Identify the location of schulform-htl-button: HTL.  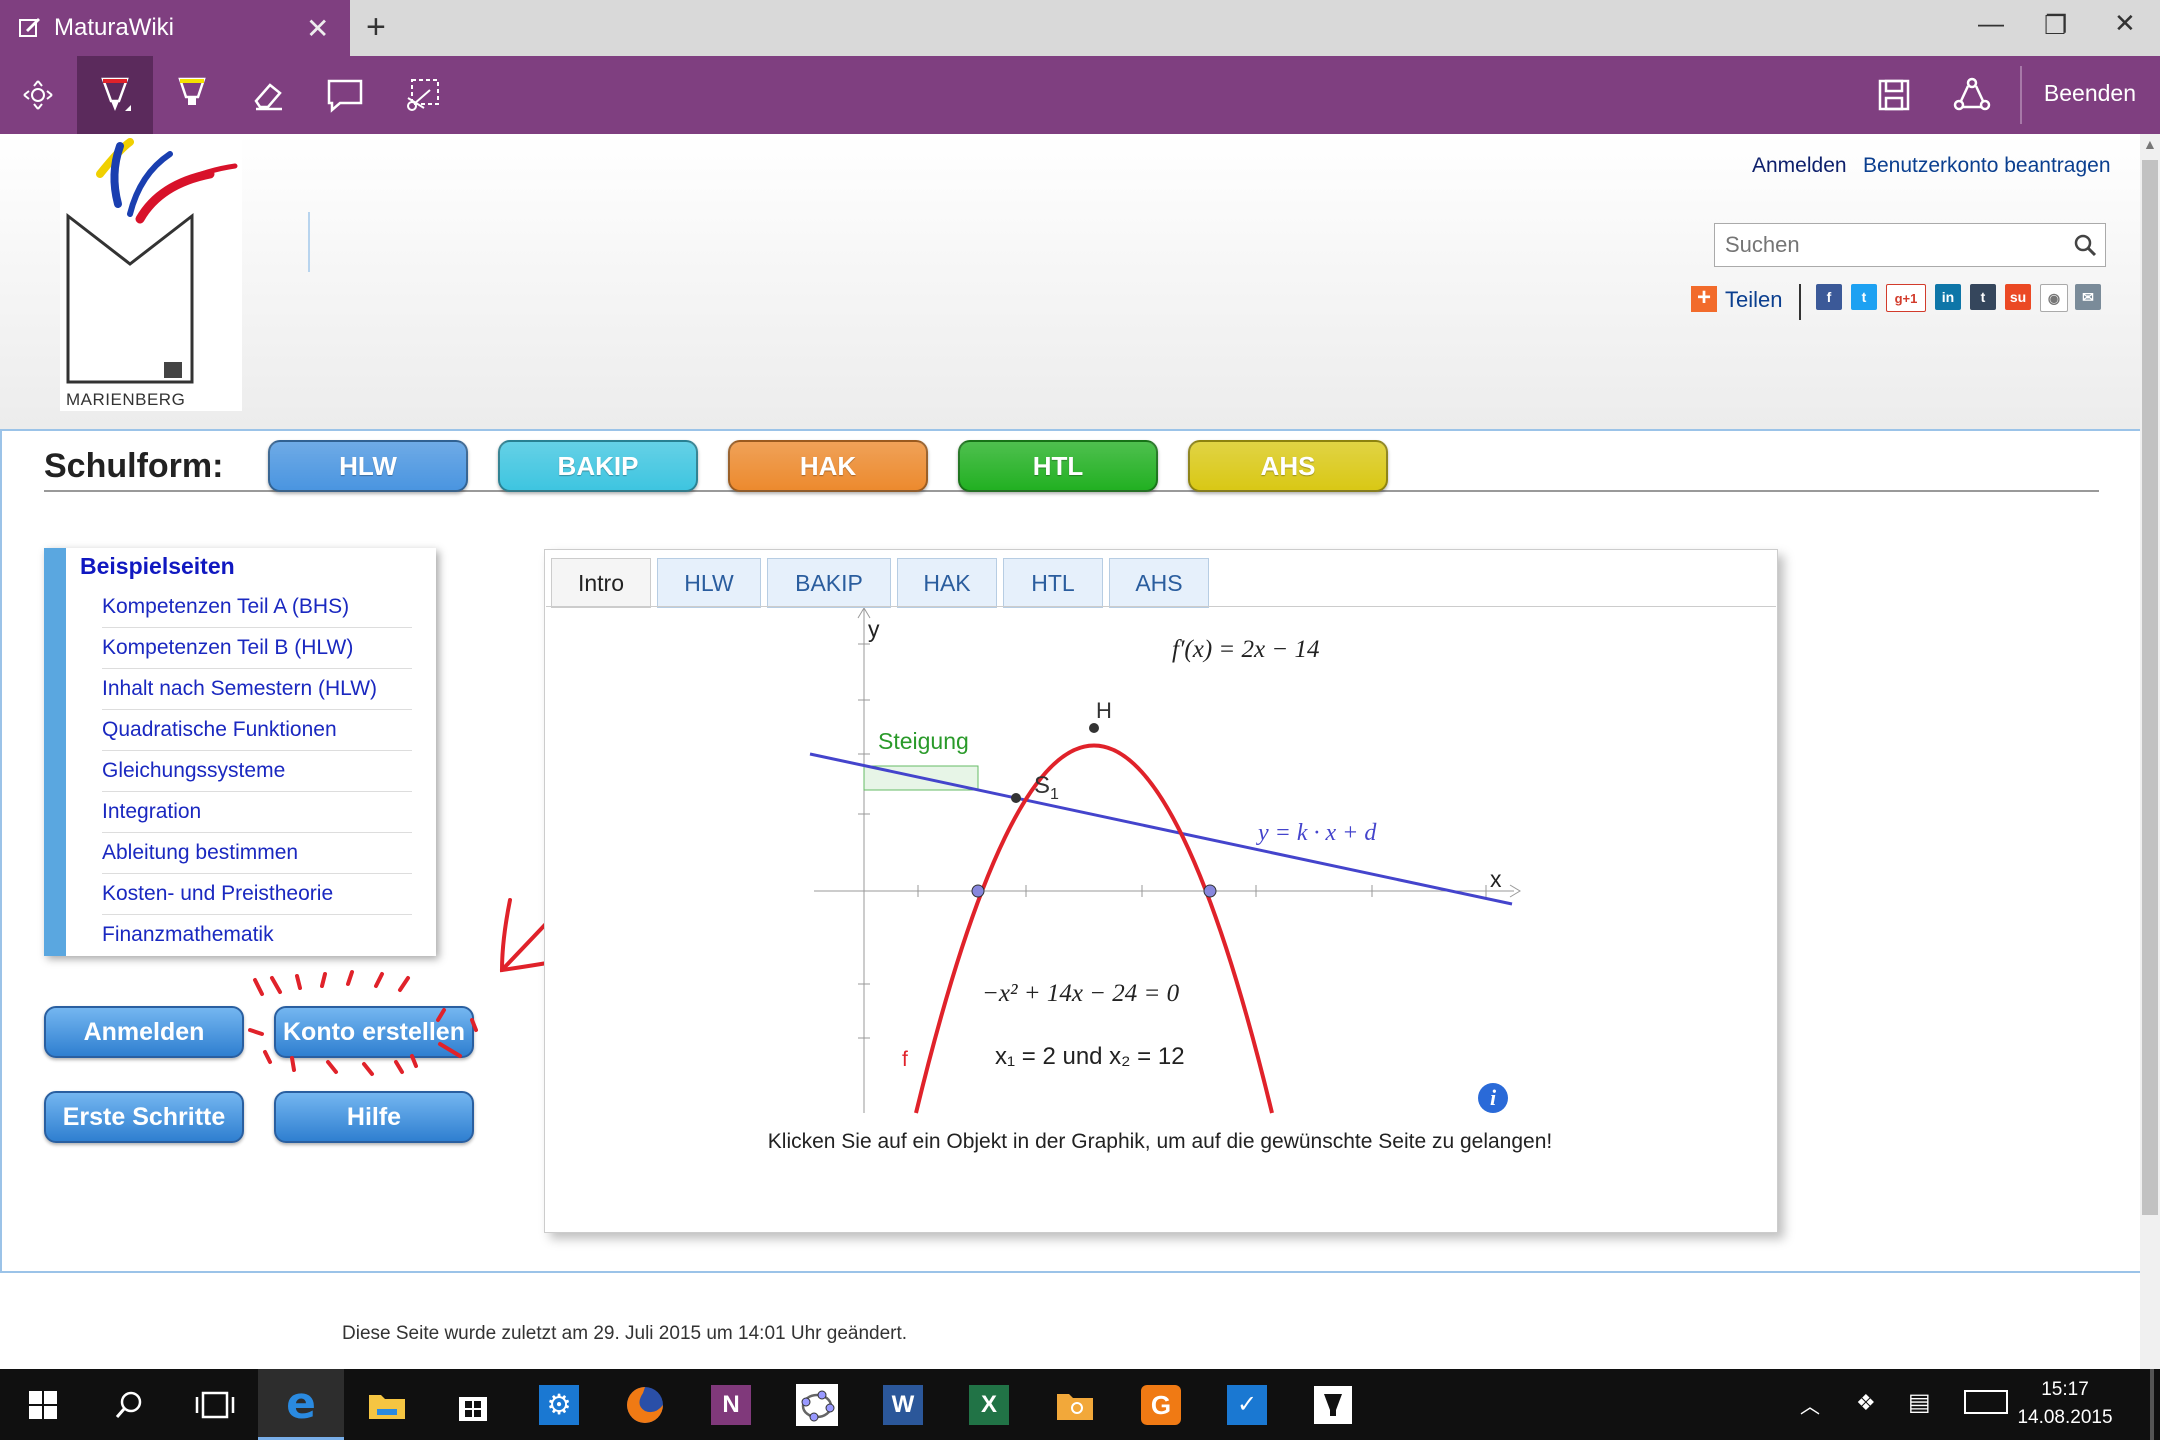
(1058, 466).